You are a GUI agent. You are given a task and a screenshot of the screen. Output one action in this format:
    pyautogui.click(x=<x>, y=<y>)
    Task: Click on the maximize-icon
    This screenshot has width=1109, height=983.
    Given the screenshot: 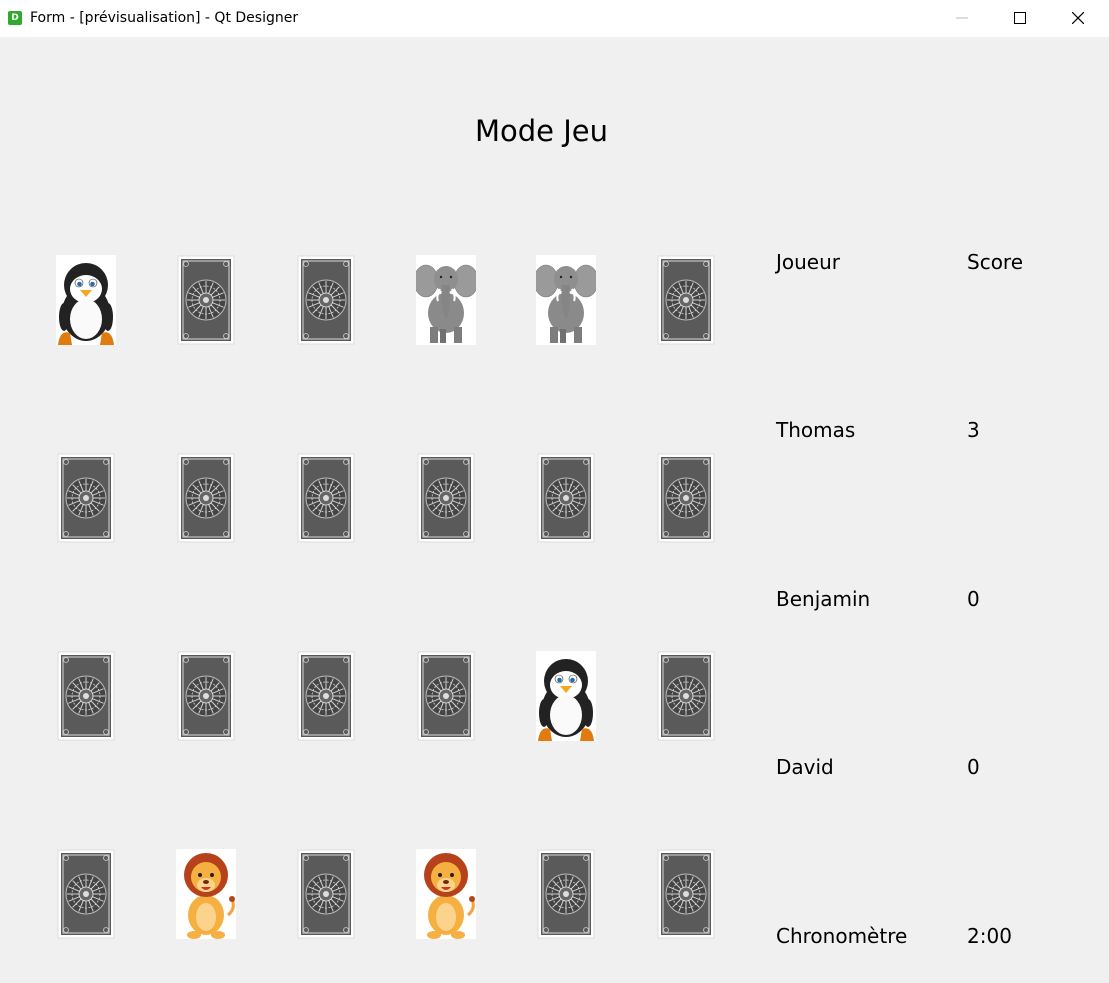 What is the action you would take?
    pyautogui.click(x=1020, y=18)
    